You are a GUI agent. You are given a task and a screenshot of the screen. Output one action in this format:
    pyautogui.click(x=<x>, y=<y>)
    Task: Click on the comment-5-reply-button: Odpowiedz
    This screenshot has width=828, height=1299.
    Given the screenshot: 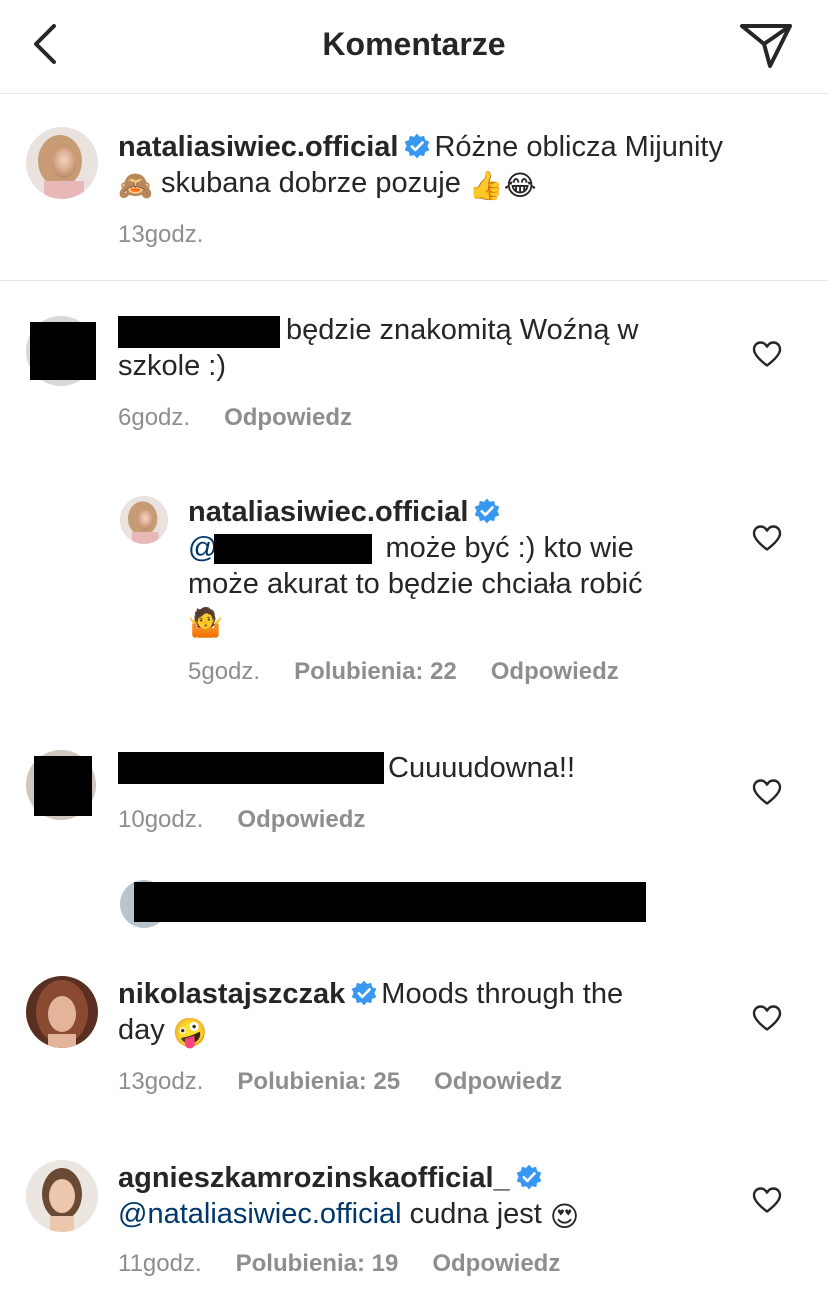 What is the action you would take?
    pyautogui.click(x=496, y=1263)
    